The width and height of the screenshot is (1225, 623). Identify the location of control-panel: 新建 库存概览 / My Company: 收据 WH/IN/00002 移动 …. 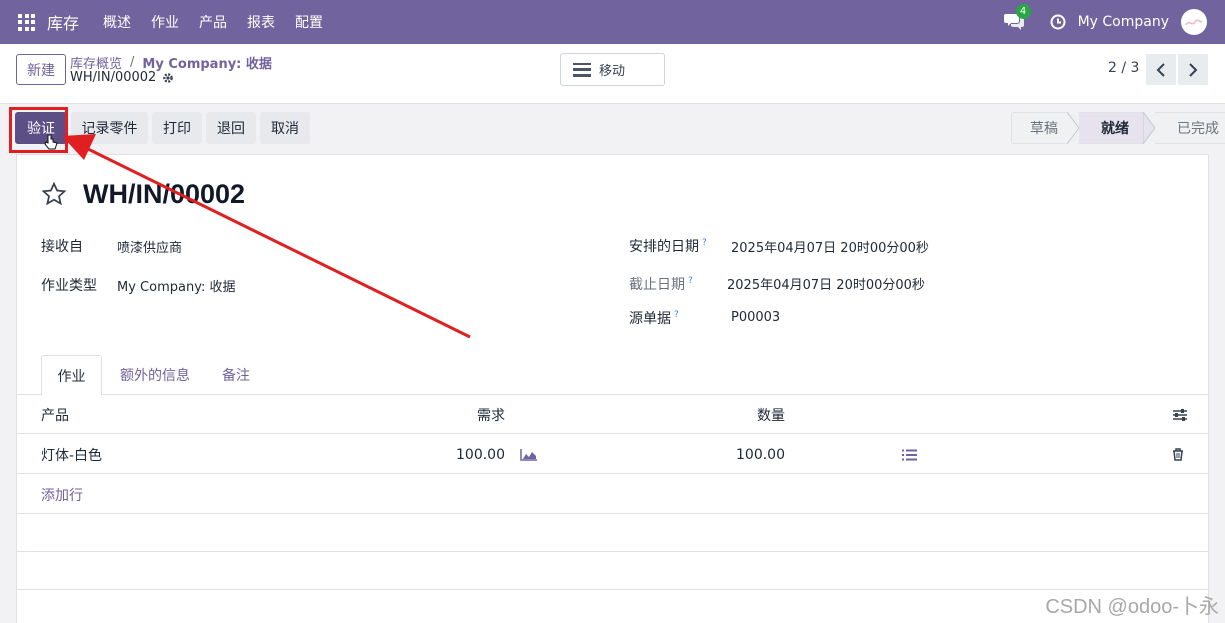
(612, 74).